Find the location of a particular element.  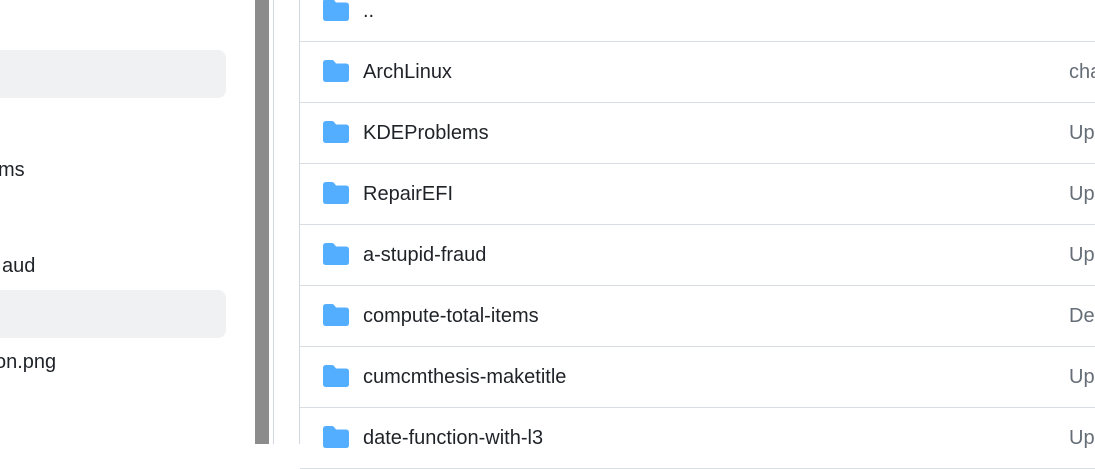

sidebar-item-highlighted is located at coordinates (113, 74).